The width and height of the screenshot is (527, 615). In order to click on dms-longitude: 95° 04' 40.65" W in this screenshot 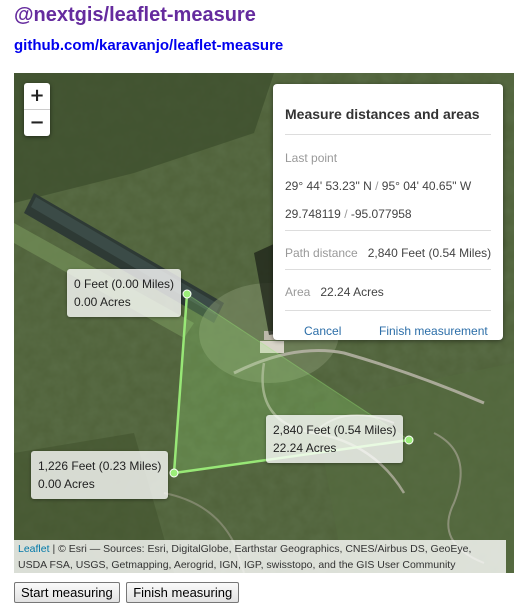, I will do `click(426, 186)`.